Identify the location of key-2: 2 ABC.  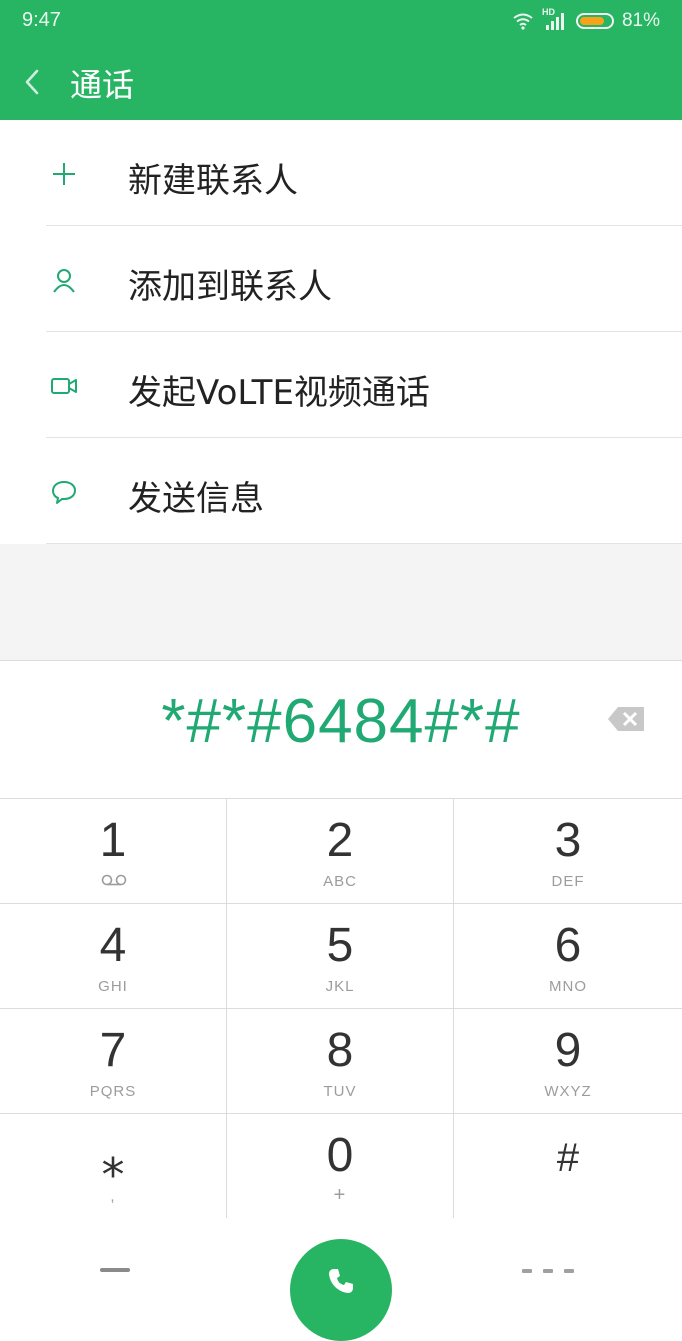
(340, 851).